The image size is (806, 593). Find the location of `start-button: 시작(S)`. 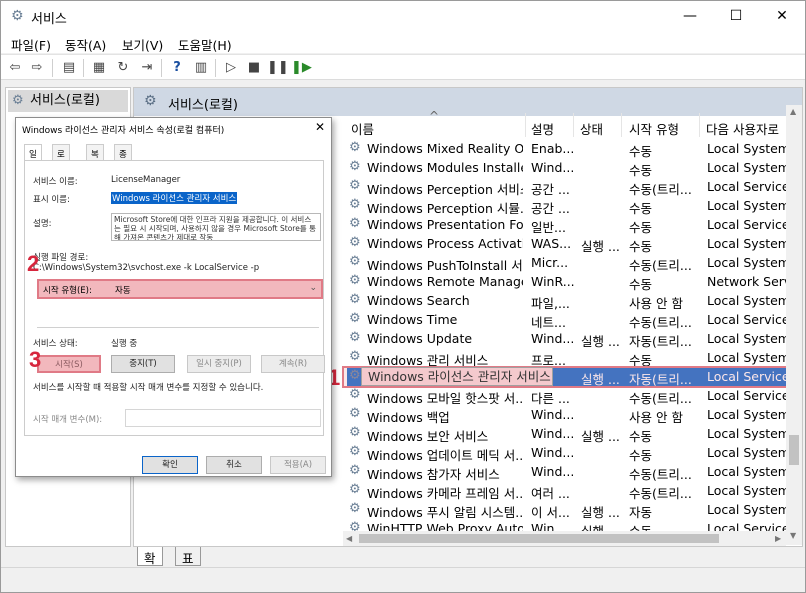

start-button: 시작(S) is located at coordinates (69, 364).